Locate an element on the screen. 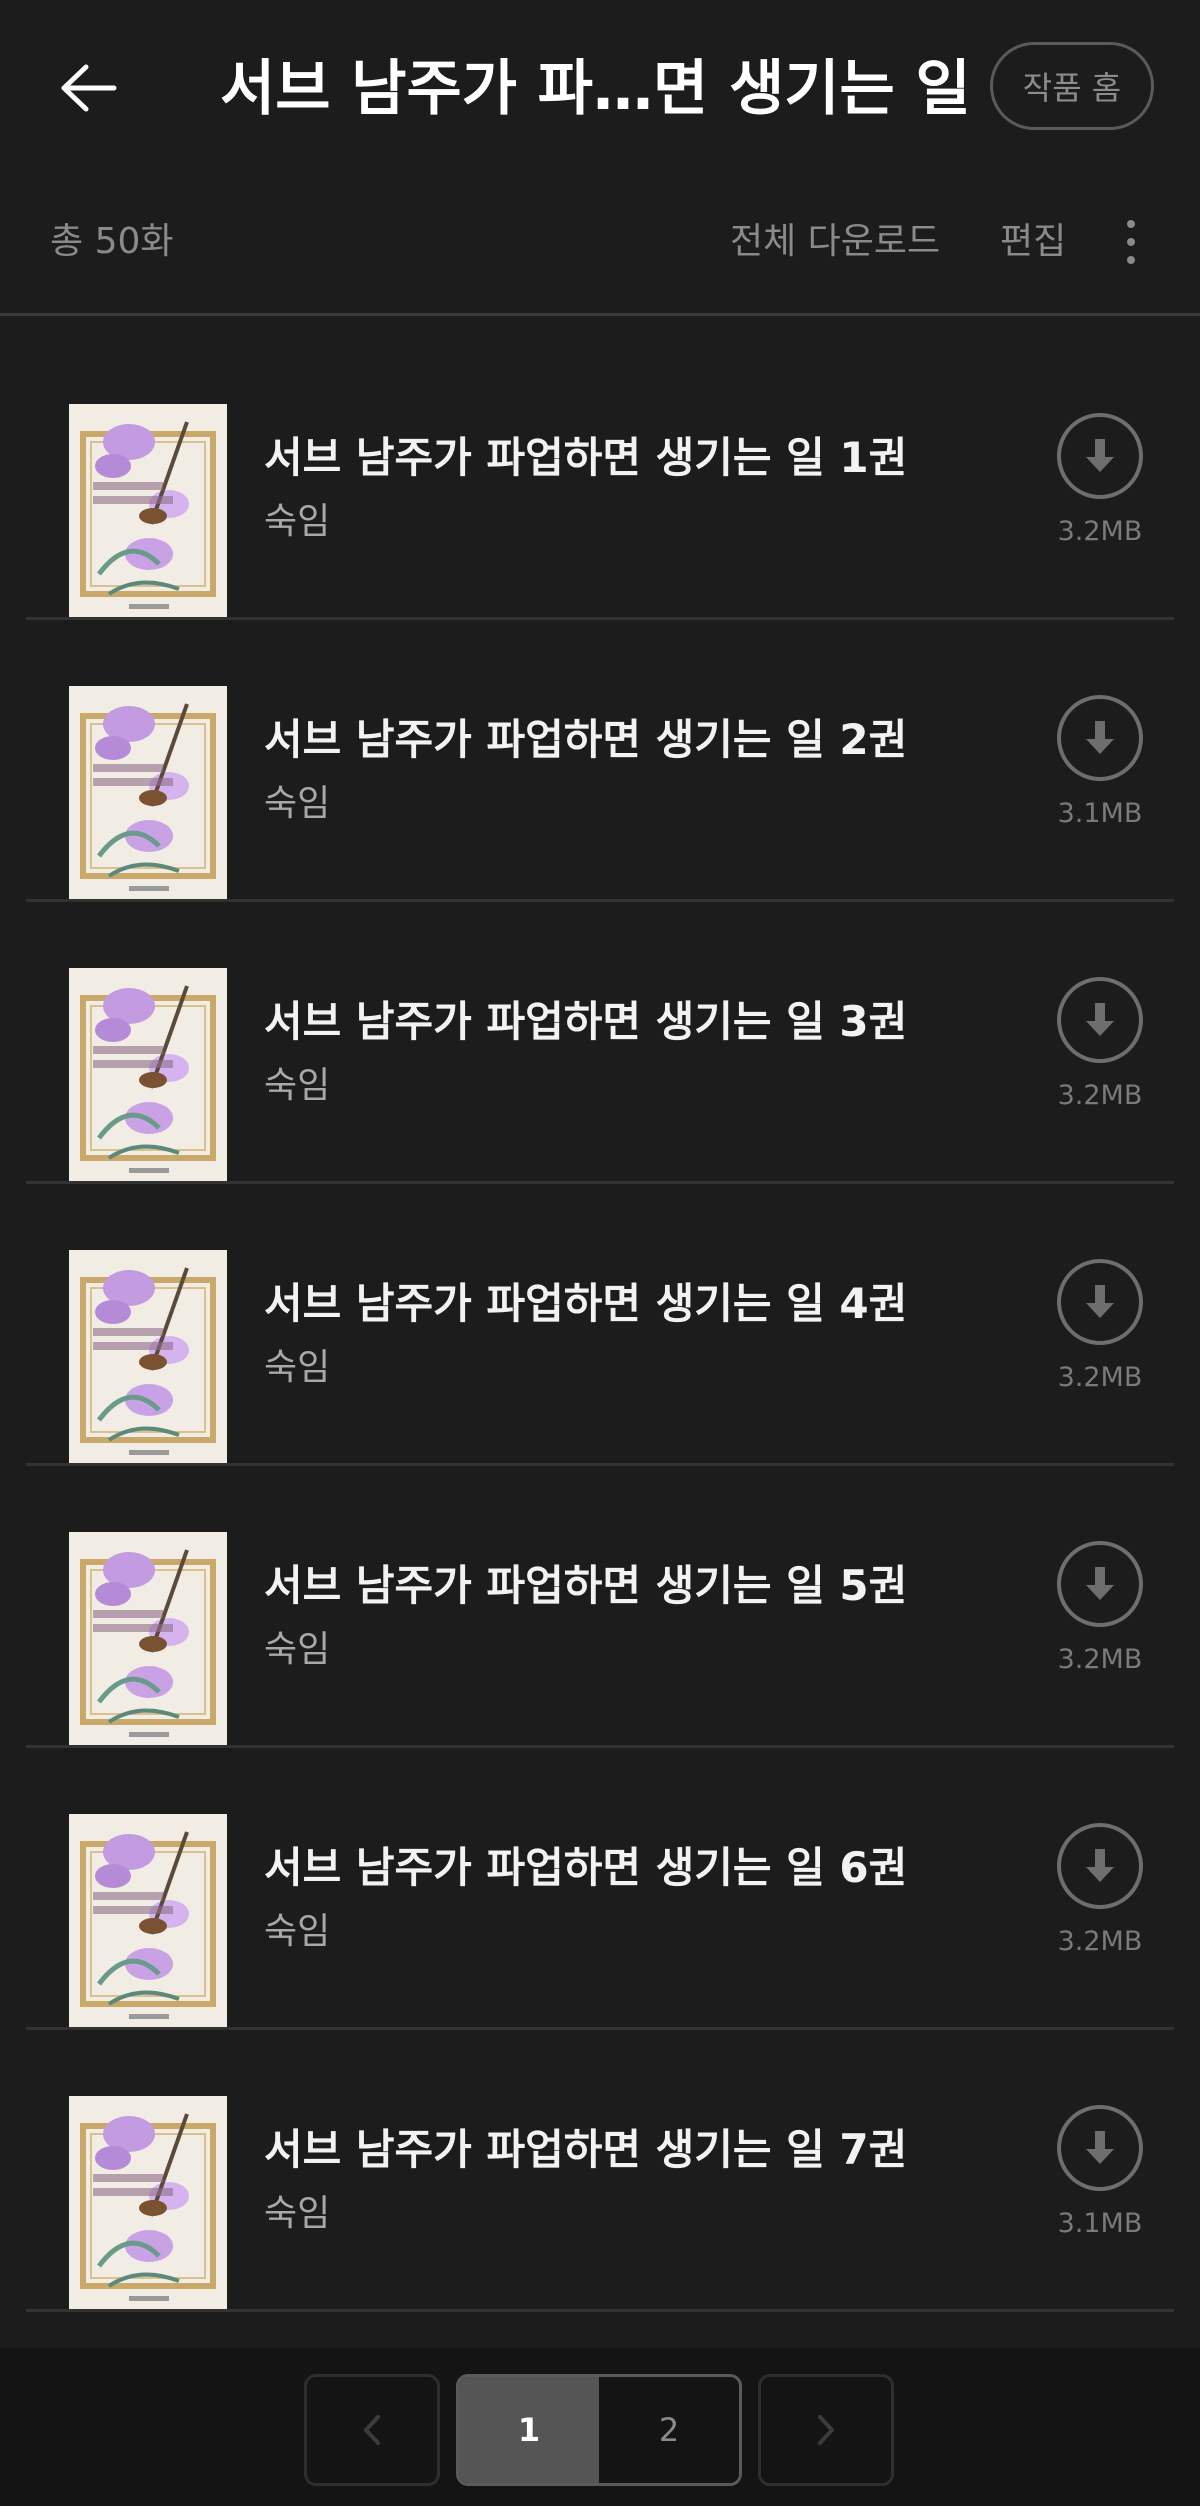  page-2-button: 2 is located at coordinates (669, 2430).